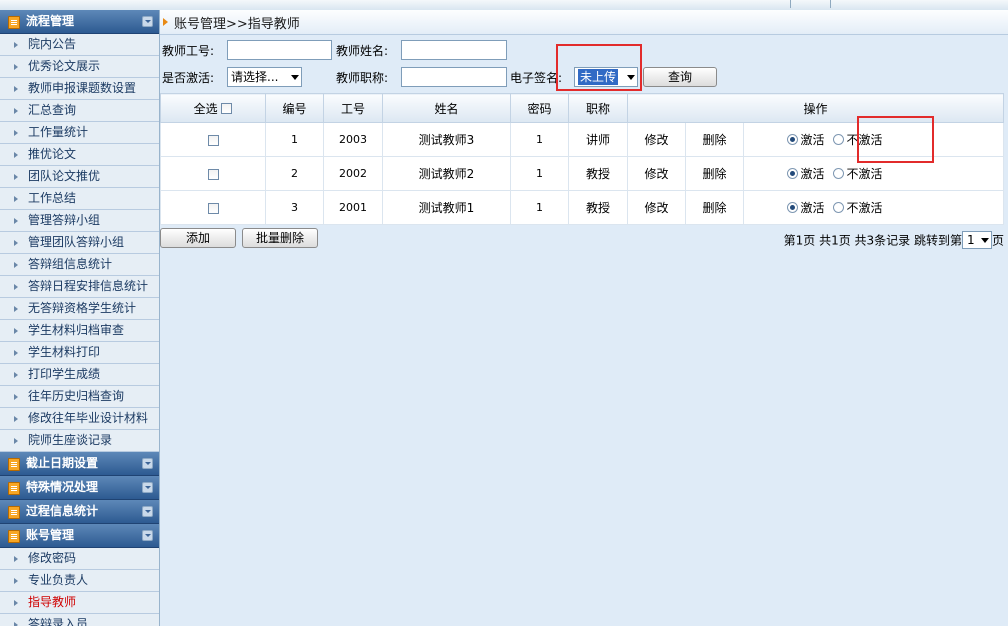  What do you see at coordinates (79, 441) in the screenshot?
I see `sidebar-item: 院师生座谈记录` at bounding box center [79, 441].